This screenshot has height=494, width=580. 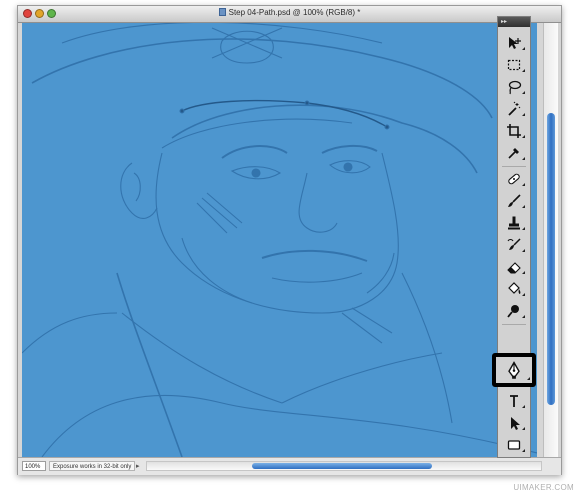 I want to click on crop-tool, so click(x=514, y=131).